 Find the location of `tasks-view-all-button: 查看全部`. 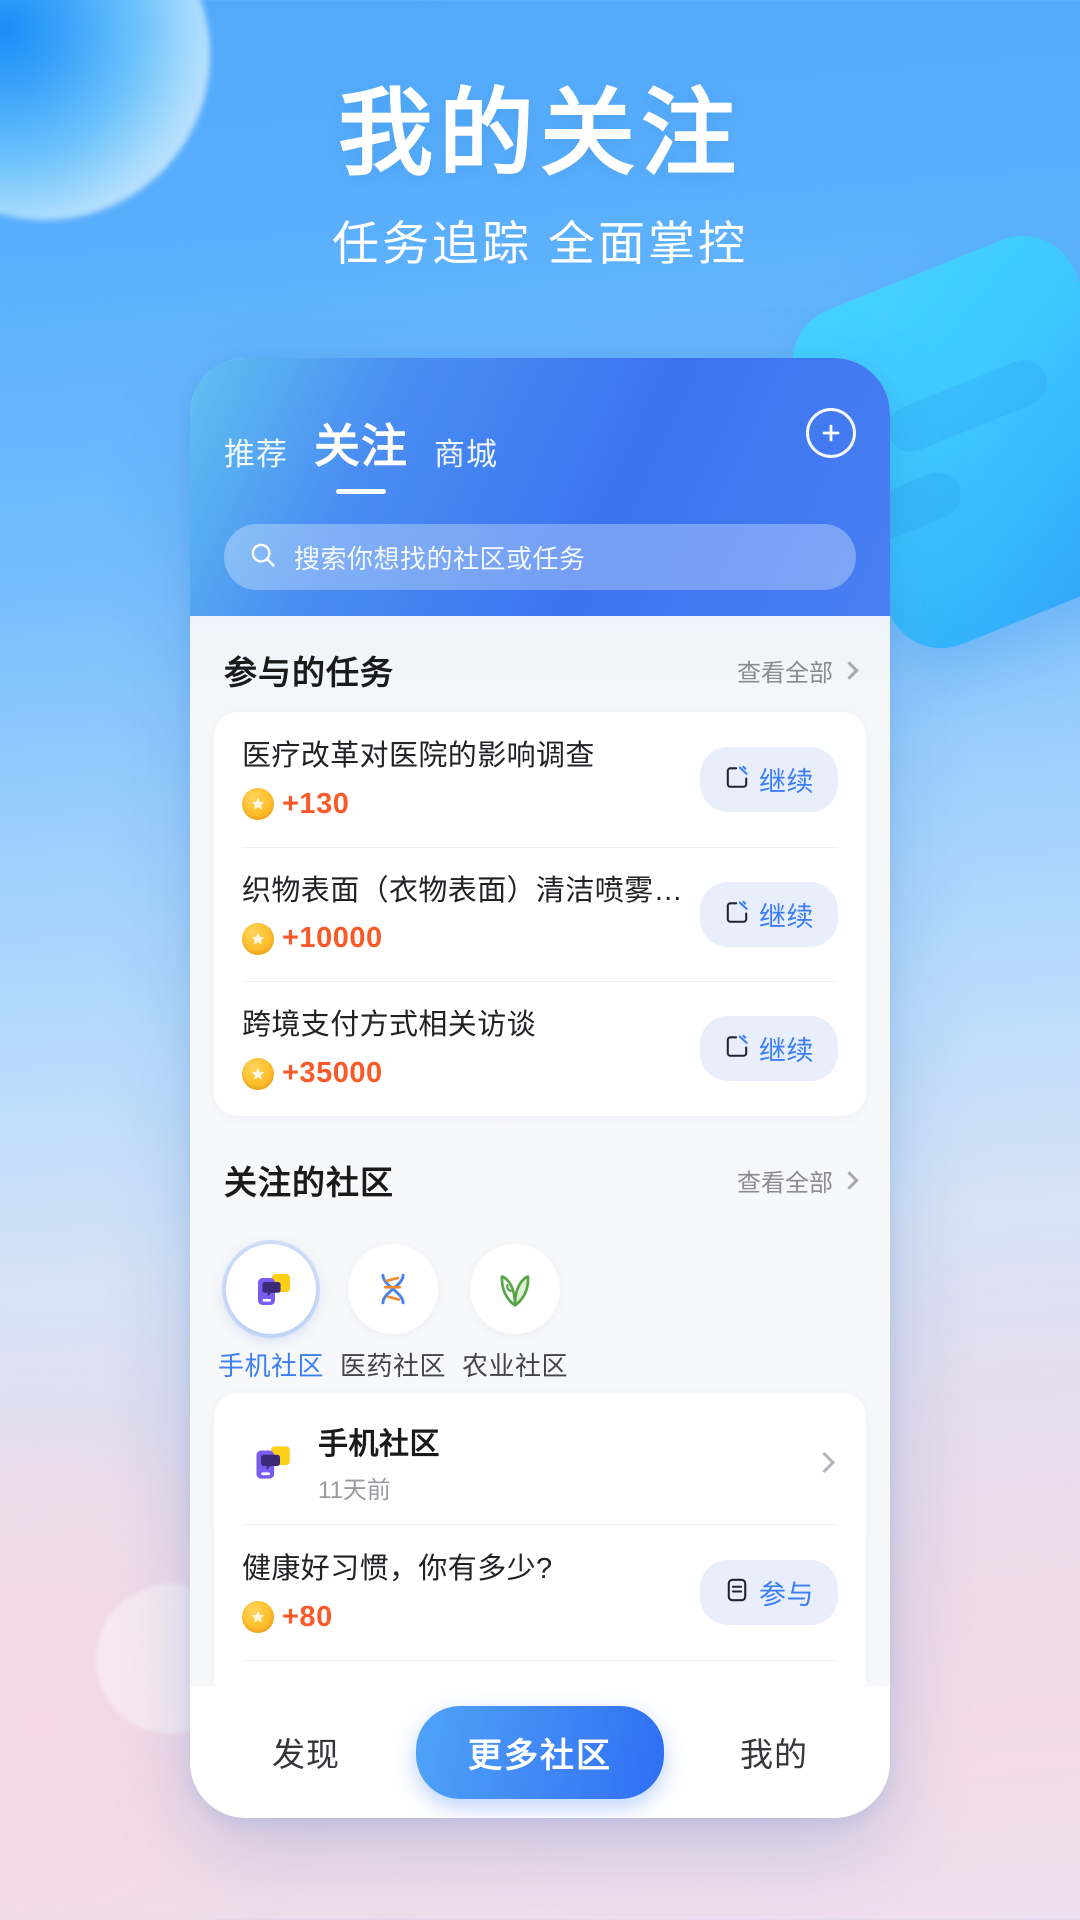

tasks-view-all-button: 查看全部 is located at coordinates (798, 670).